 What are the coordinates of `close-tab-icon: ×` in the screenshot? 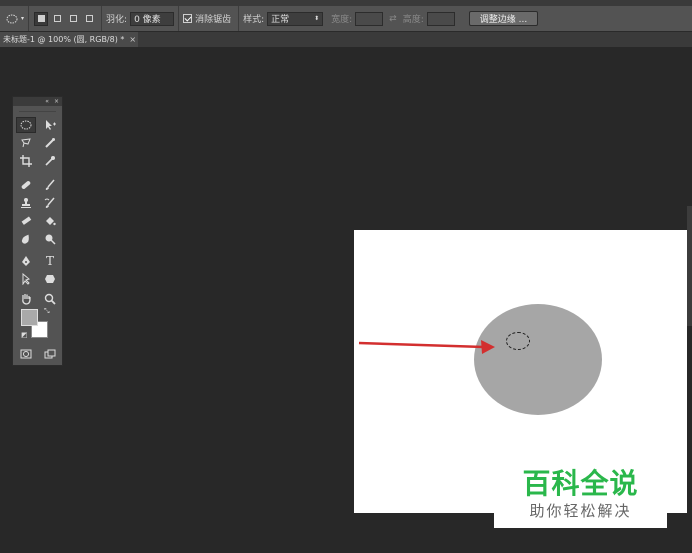 It's located at (132, 39).